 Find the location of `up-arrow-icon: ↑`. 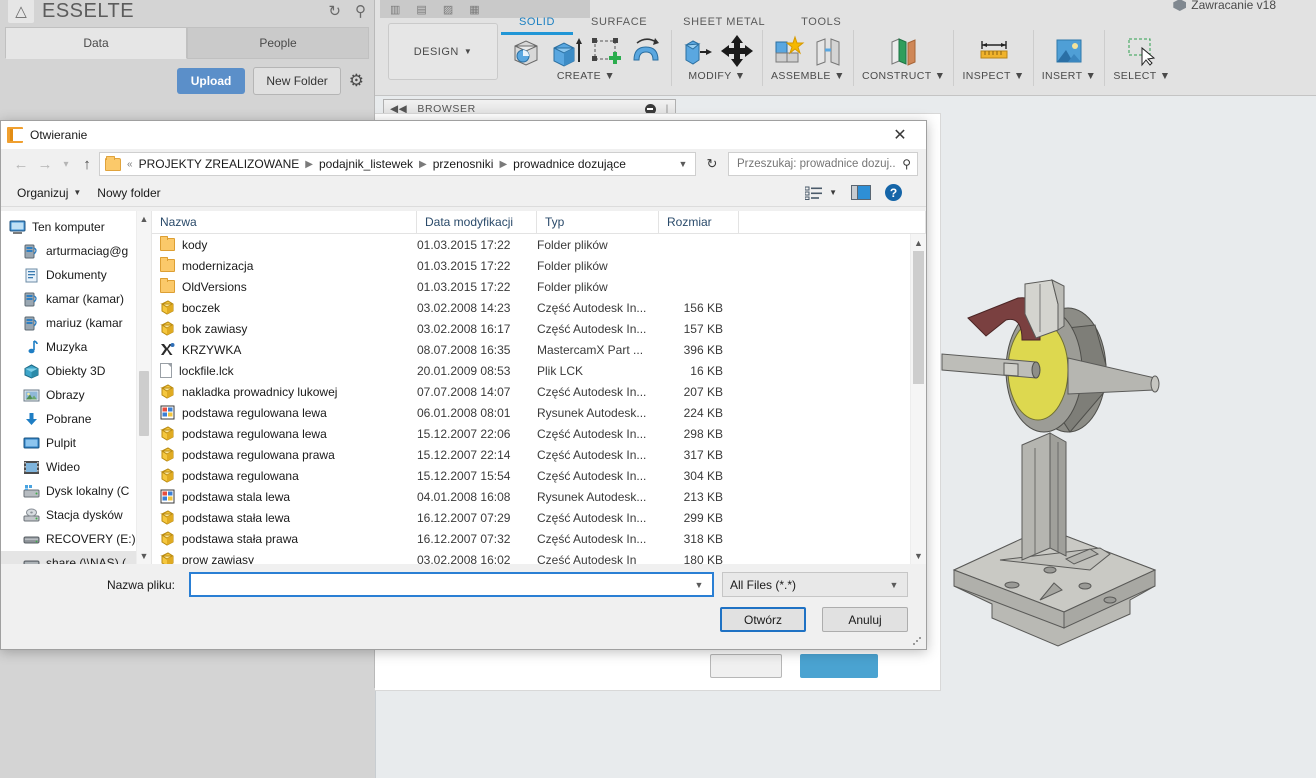

up-arrow-icon: ↑ is located at coordinates (87, 164).